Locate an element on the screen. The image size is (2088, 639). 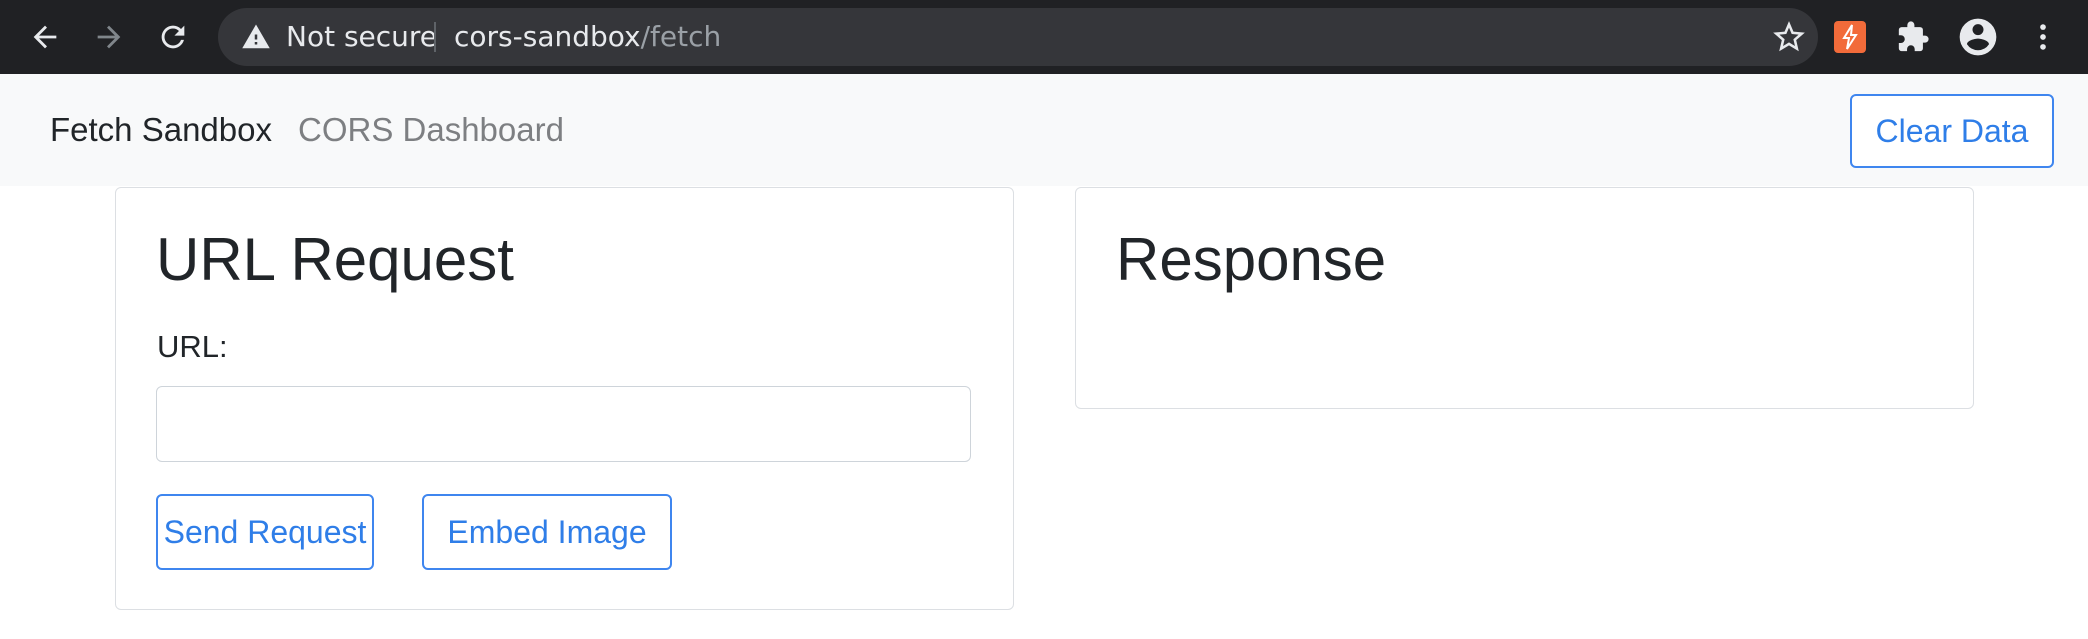
reload-icon is located at coordinates (173, 37).